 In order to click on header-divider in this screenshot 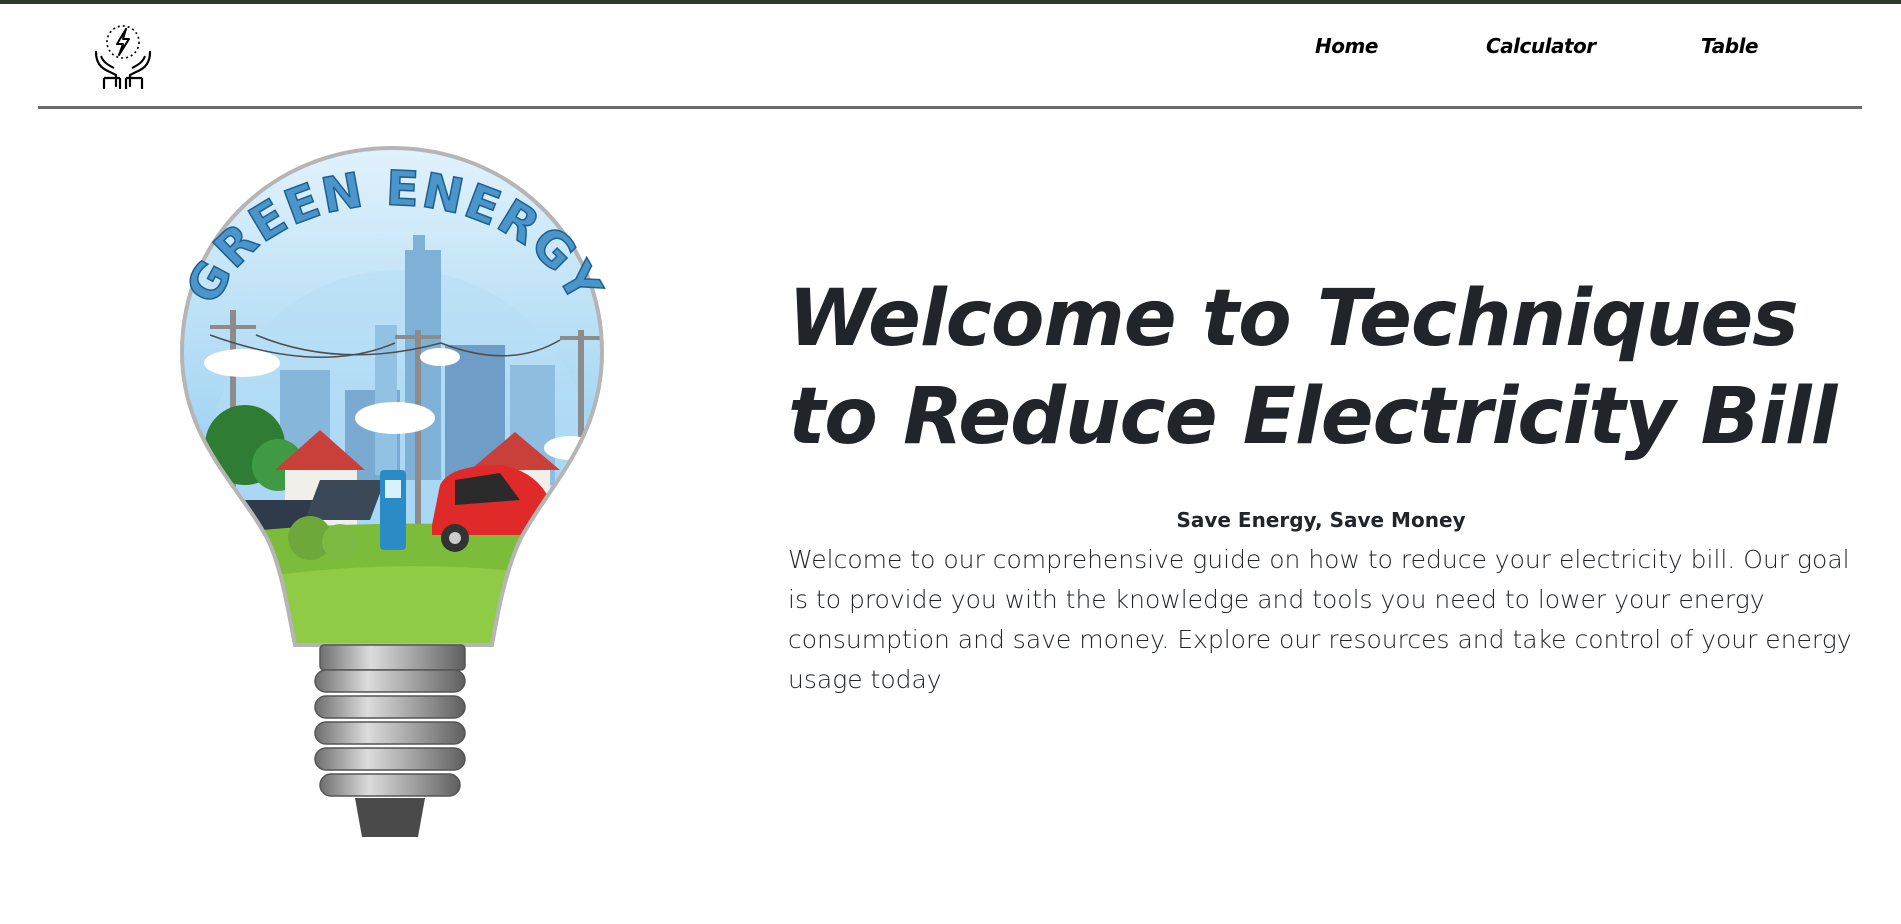, I will do `click(950, 107)`.